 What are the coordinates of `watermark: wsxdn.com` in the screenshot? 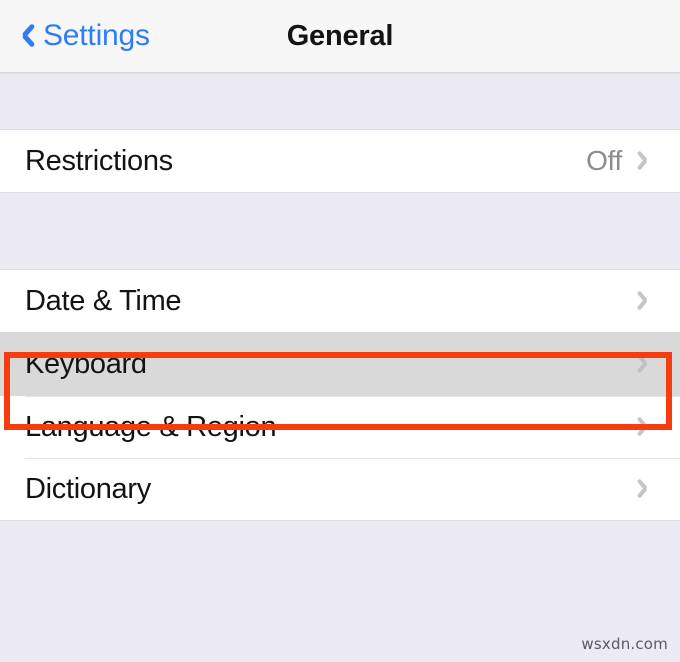 It's located at (624, 644).